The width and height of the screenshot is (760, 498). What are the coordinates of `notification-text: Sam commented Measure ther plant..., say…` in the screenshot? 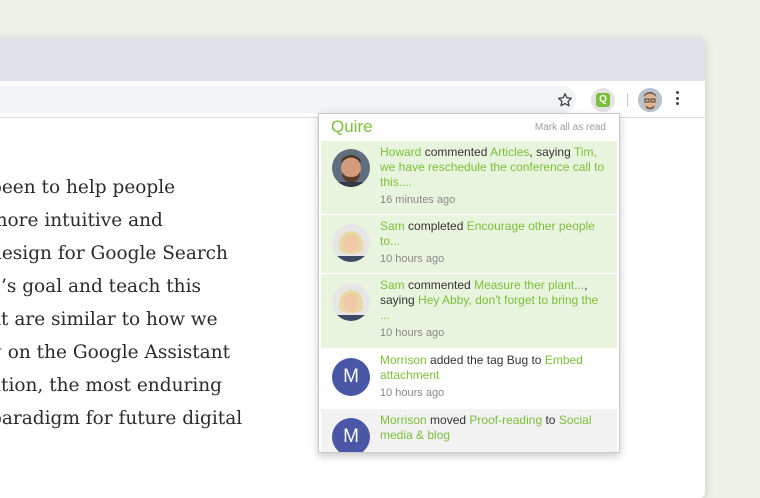 It's located at (489, 300).